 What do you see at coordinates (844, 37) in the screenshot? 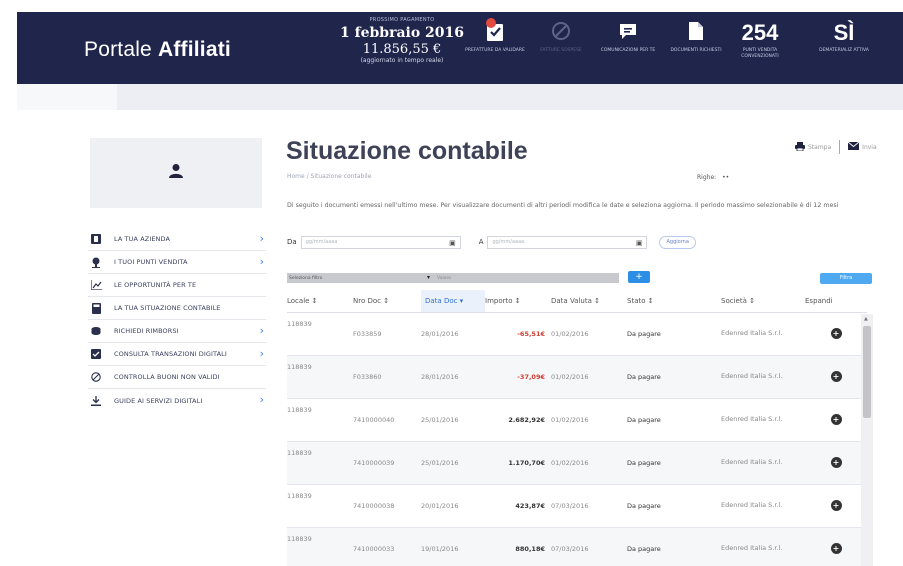
I see `dematerializ-stat: SÌ DEMATERIALIZ ATTIVA` at bounding box center [844, 37].